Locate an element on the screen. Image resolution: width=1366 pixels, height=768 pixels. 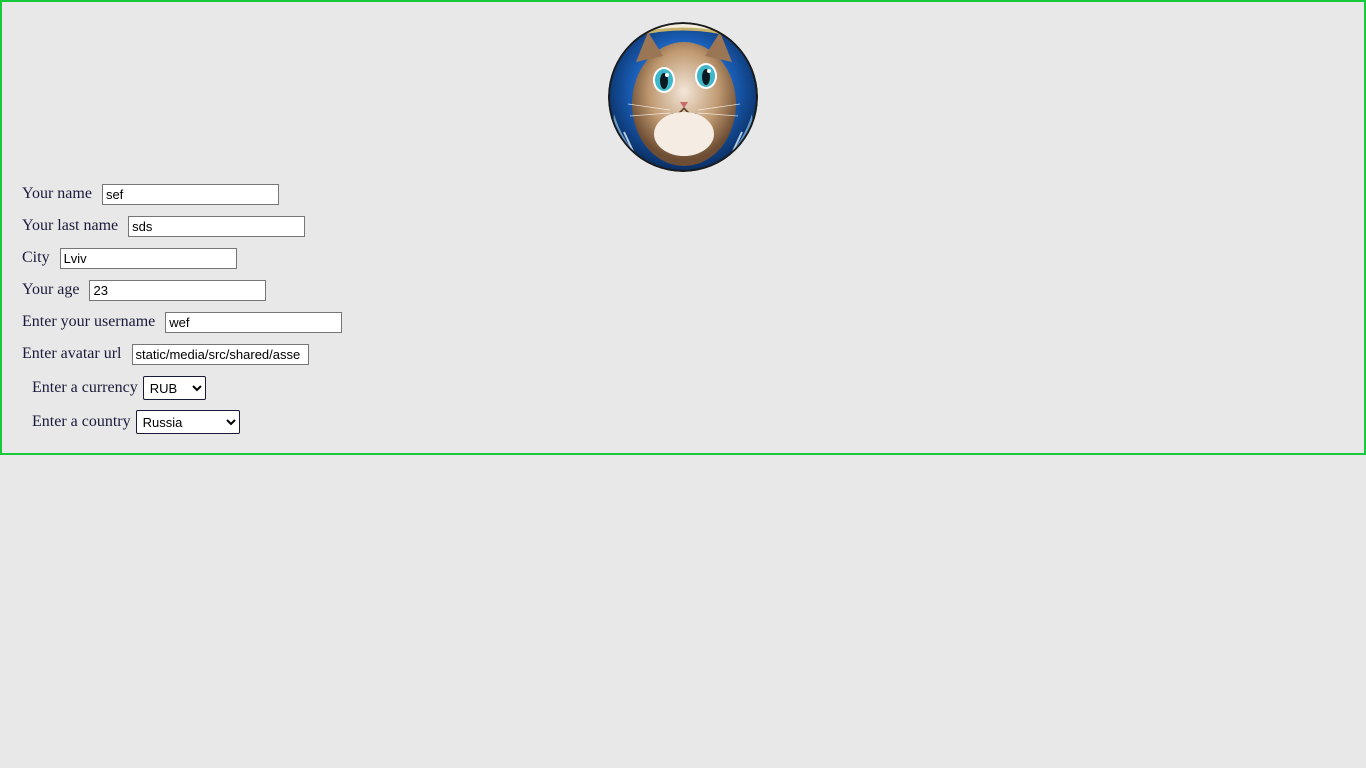
avatar-url-row: Enter avatar url is located at coordinates (165, 354).